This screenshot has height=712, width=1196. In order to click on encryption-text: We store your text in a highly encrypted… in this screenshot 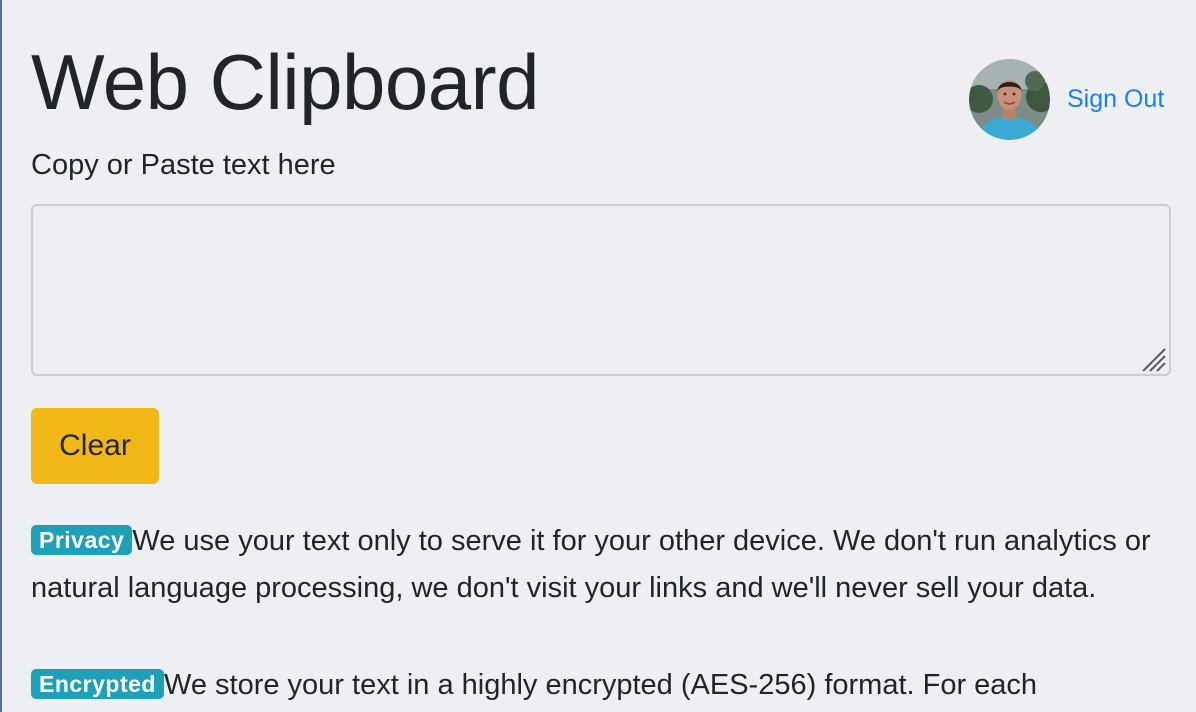, I will do `click(600, 685)`.